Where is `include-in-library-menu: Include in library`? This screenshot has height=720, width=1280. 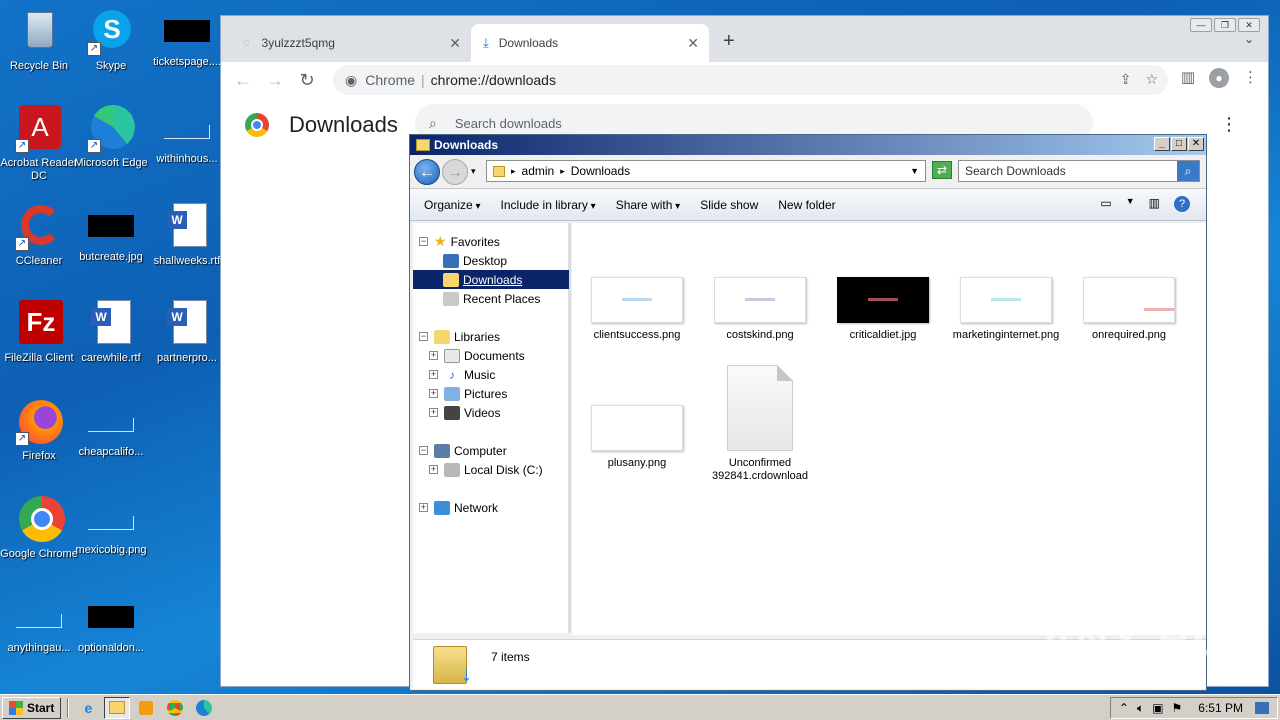
include-in-library-menu: Include in library is located at coordinates (548, 205).